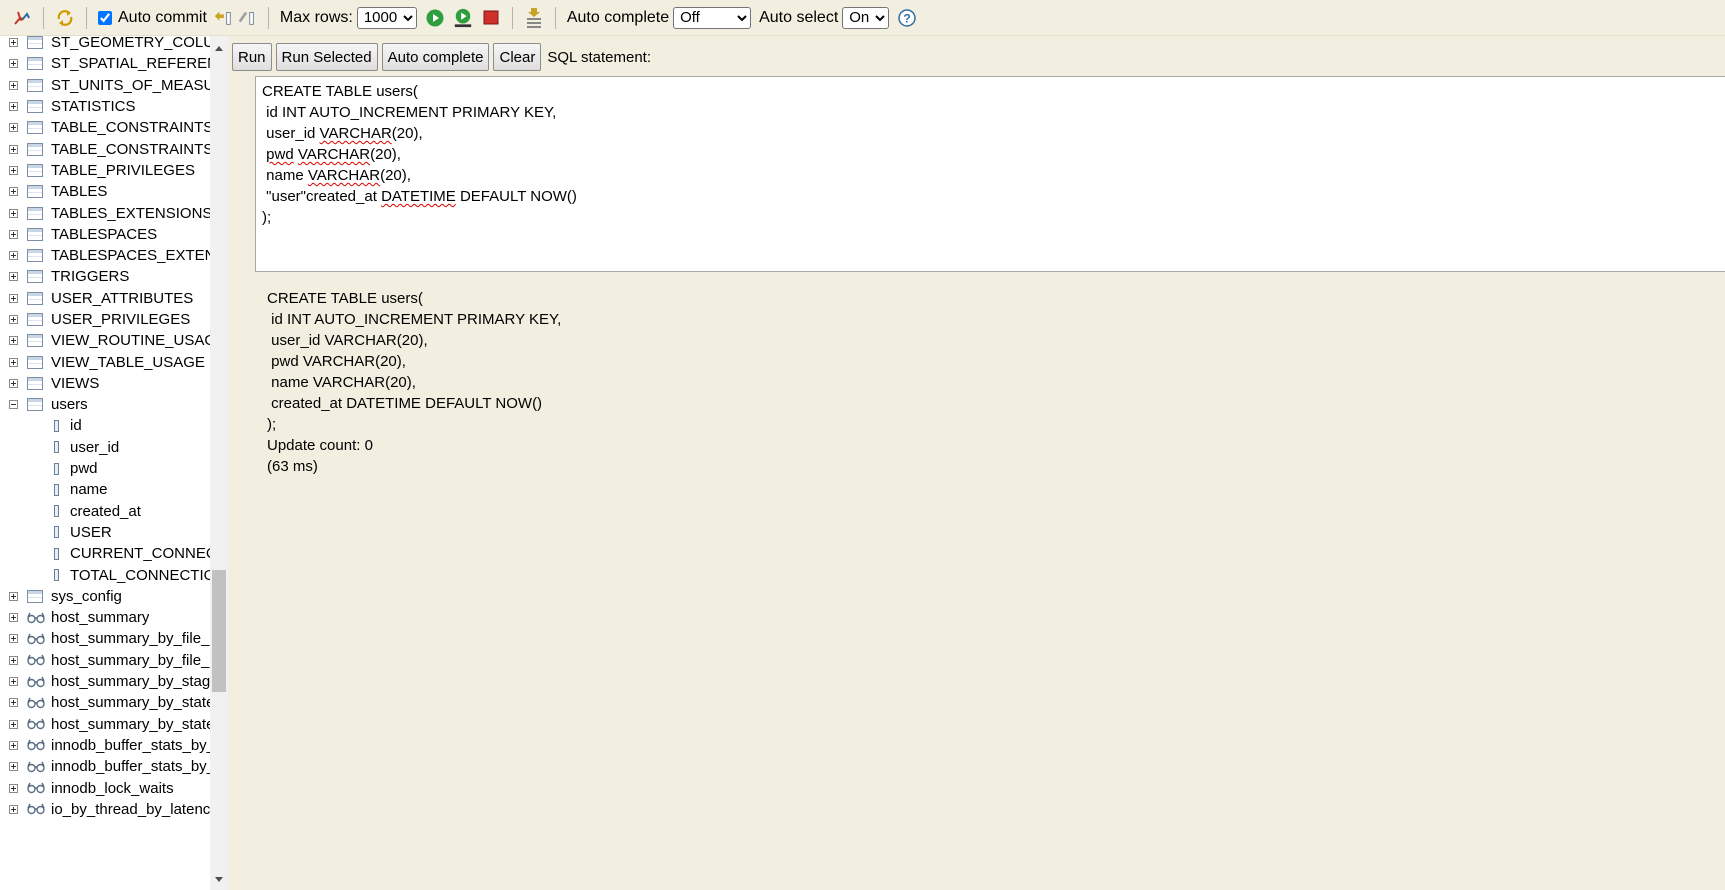 This screenshot has width=1725, height=890. I want to click on auto-commit-checkbox, so click(105, 17).